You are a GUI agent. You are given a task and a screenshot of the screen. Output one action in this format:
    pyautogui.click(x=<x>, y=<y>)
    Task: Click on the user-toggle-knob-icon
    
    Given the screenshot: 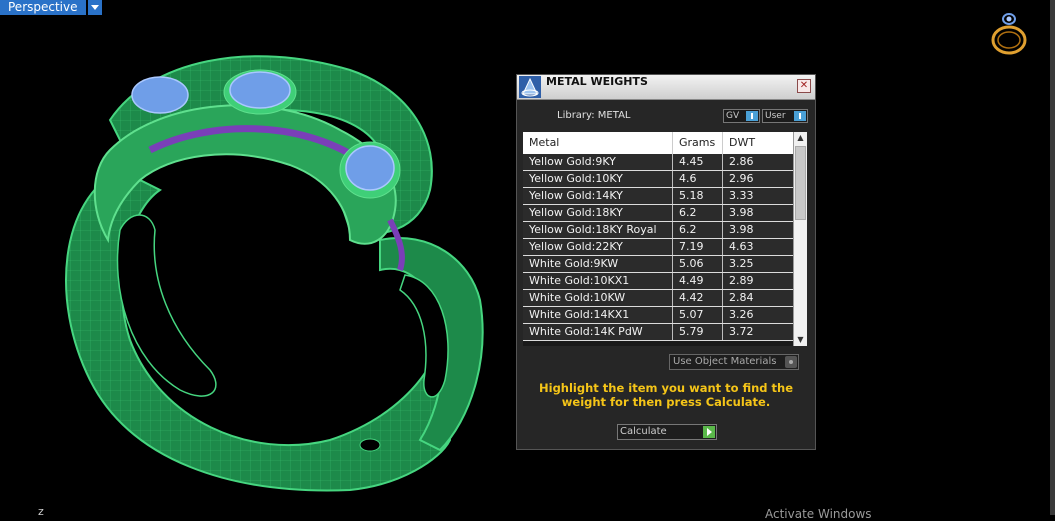 What is the action you would take?
    pyautogui.click(x=800, y=116)
    